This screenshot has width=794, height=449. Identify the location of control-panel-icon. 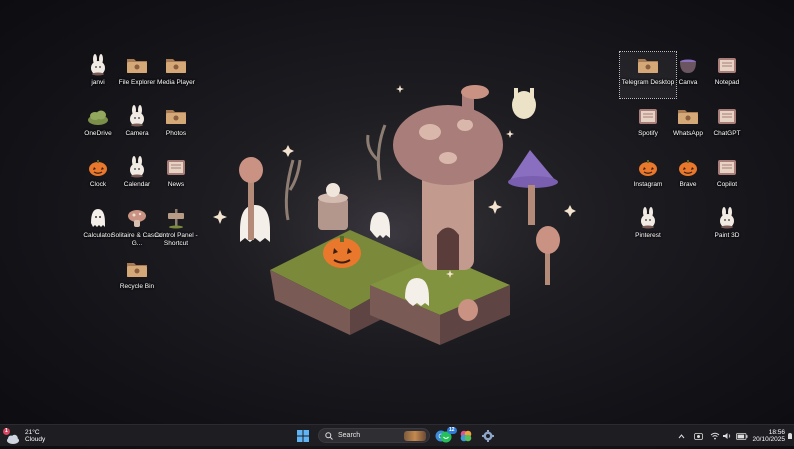
(176, 218).